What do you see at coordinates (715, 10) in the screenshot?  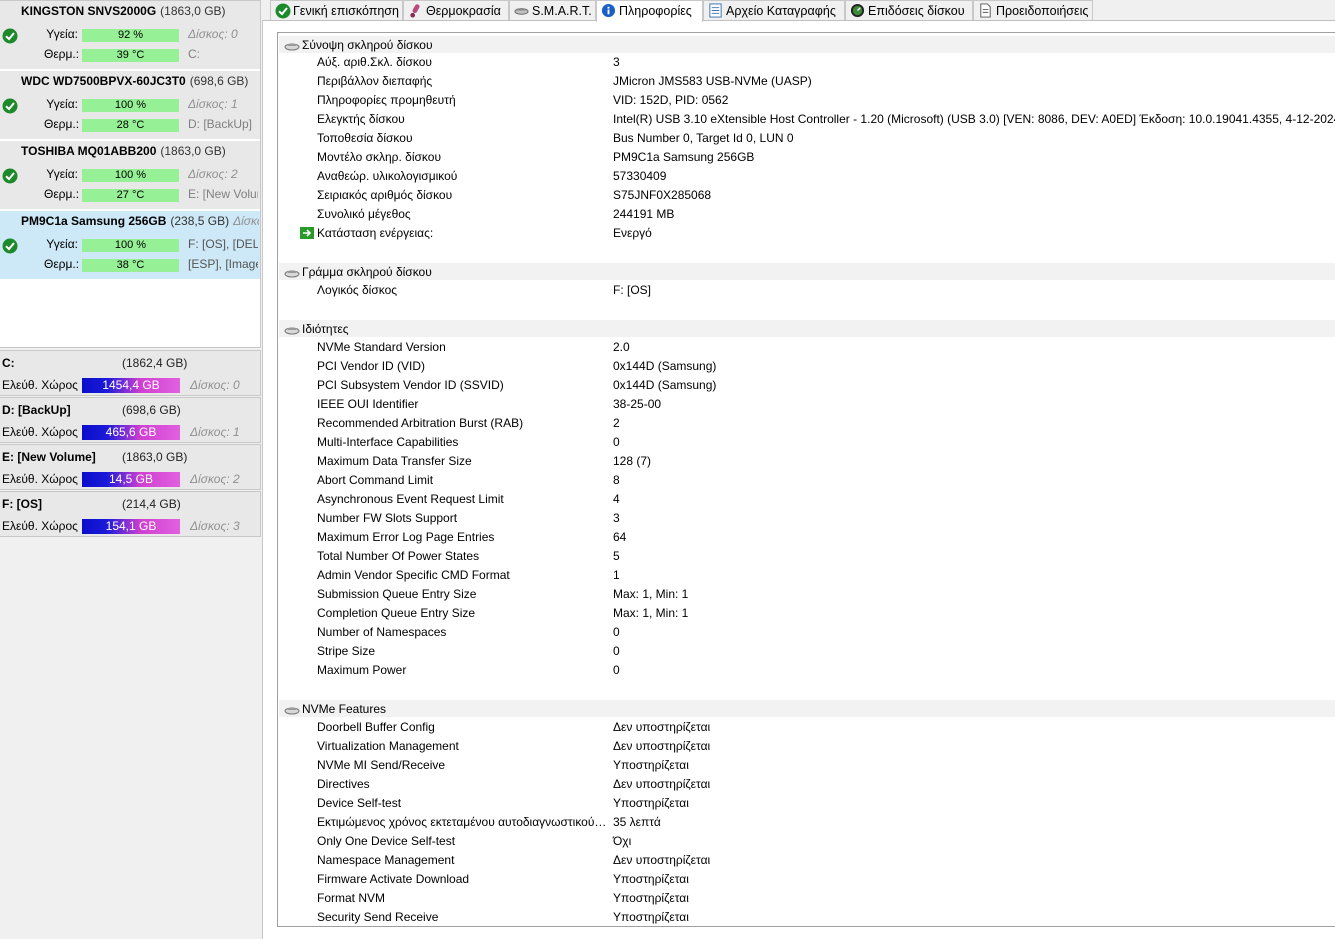 I see `log-icon` at bounding box center [715, 10].